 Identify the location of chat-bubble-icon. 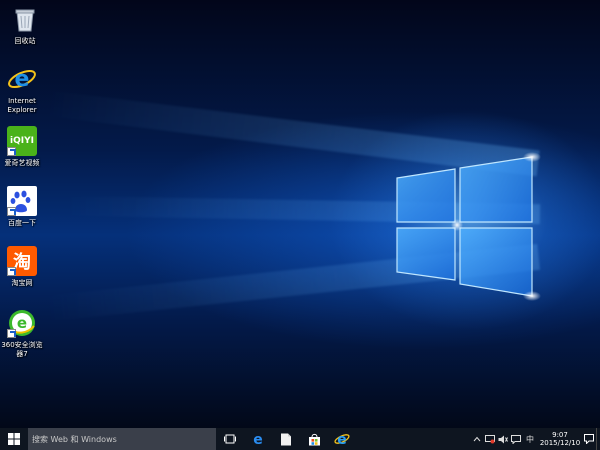
(516, 439).